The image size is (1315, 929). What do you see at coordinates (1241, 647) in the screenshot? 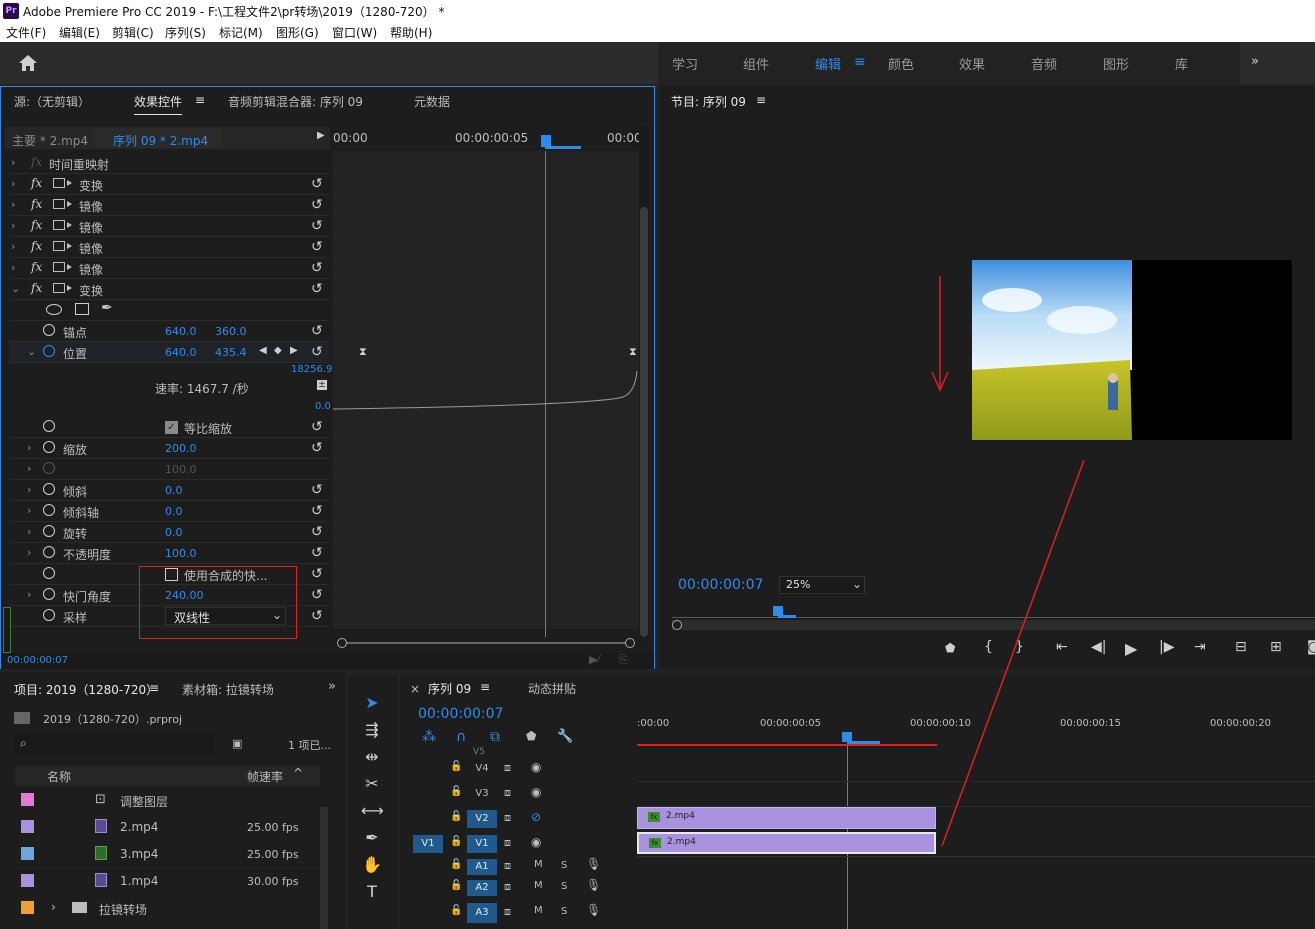
I see `lift-icon: ⊟` at bounding box center [1241, 647].